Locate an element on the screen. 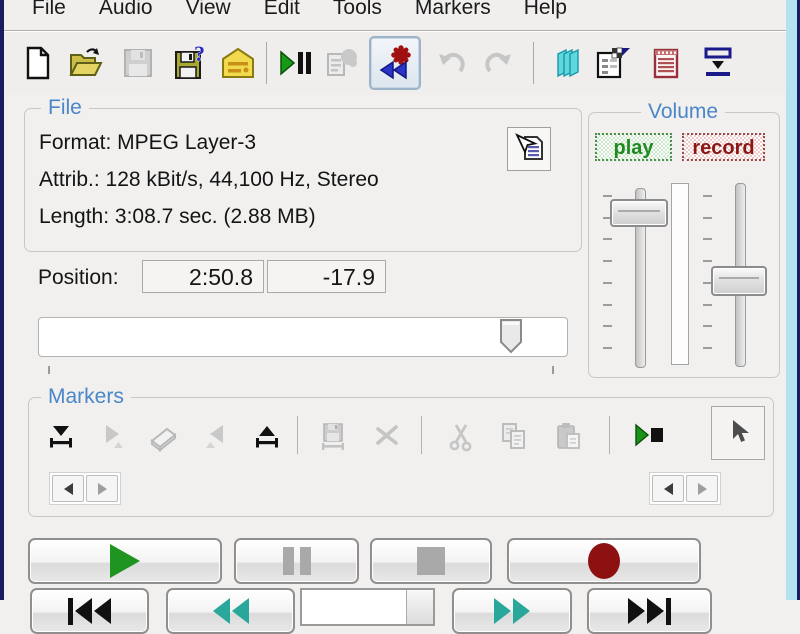 This screenshot has width=800, height=634. menu-tools: Tools is located at coordinates (357, 11).